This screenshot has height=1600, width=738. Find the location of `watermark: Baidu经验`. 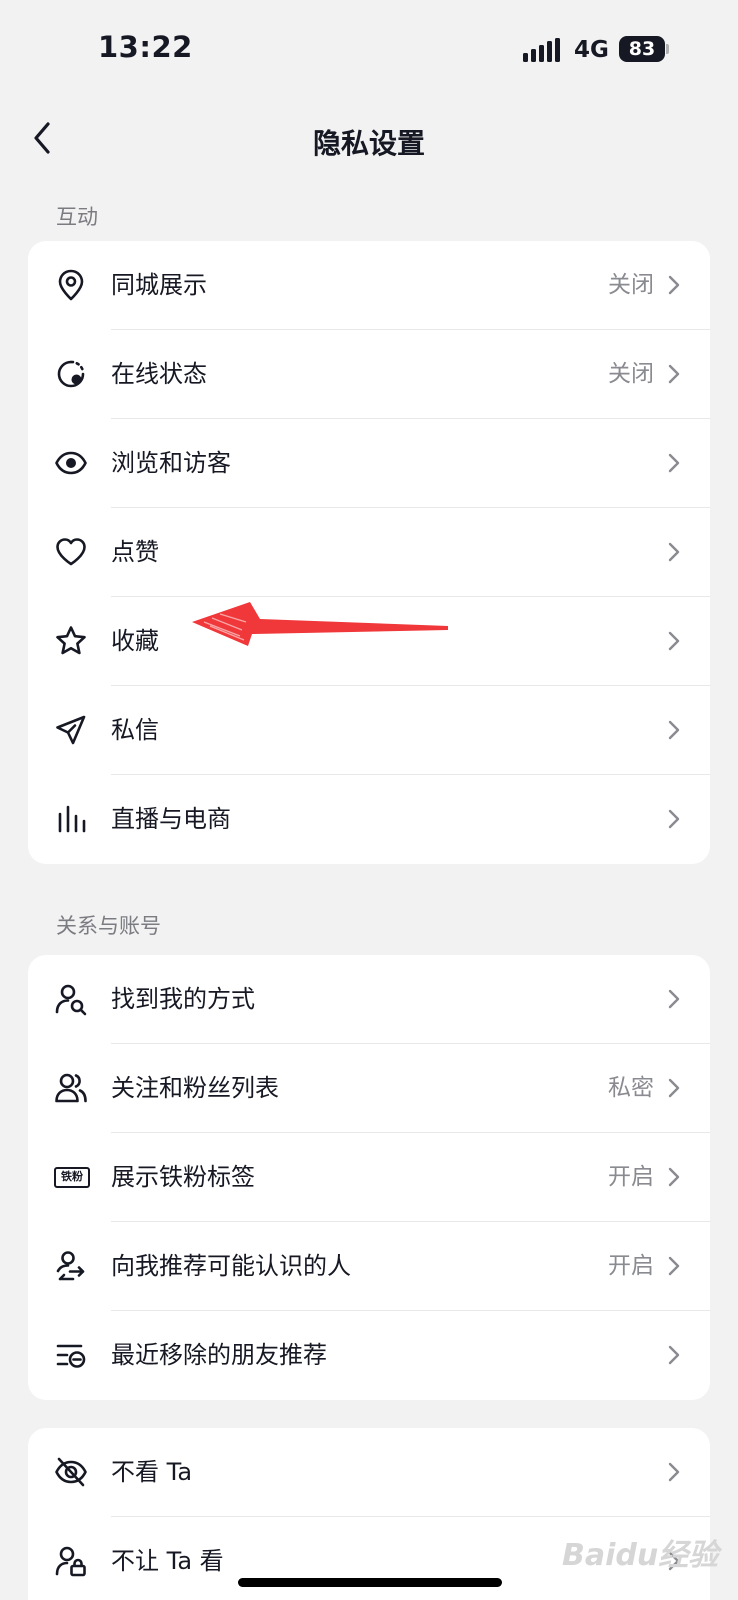

watermark: Baidu经验 is located at coordinates (640, 1555).